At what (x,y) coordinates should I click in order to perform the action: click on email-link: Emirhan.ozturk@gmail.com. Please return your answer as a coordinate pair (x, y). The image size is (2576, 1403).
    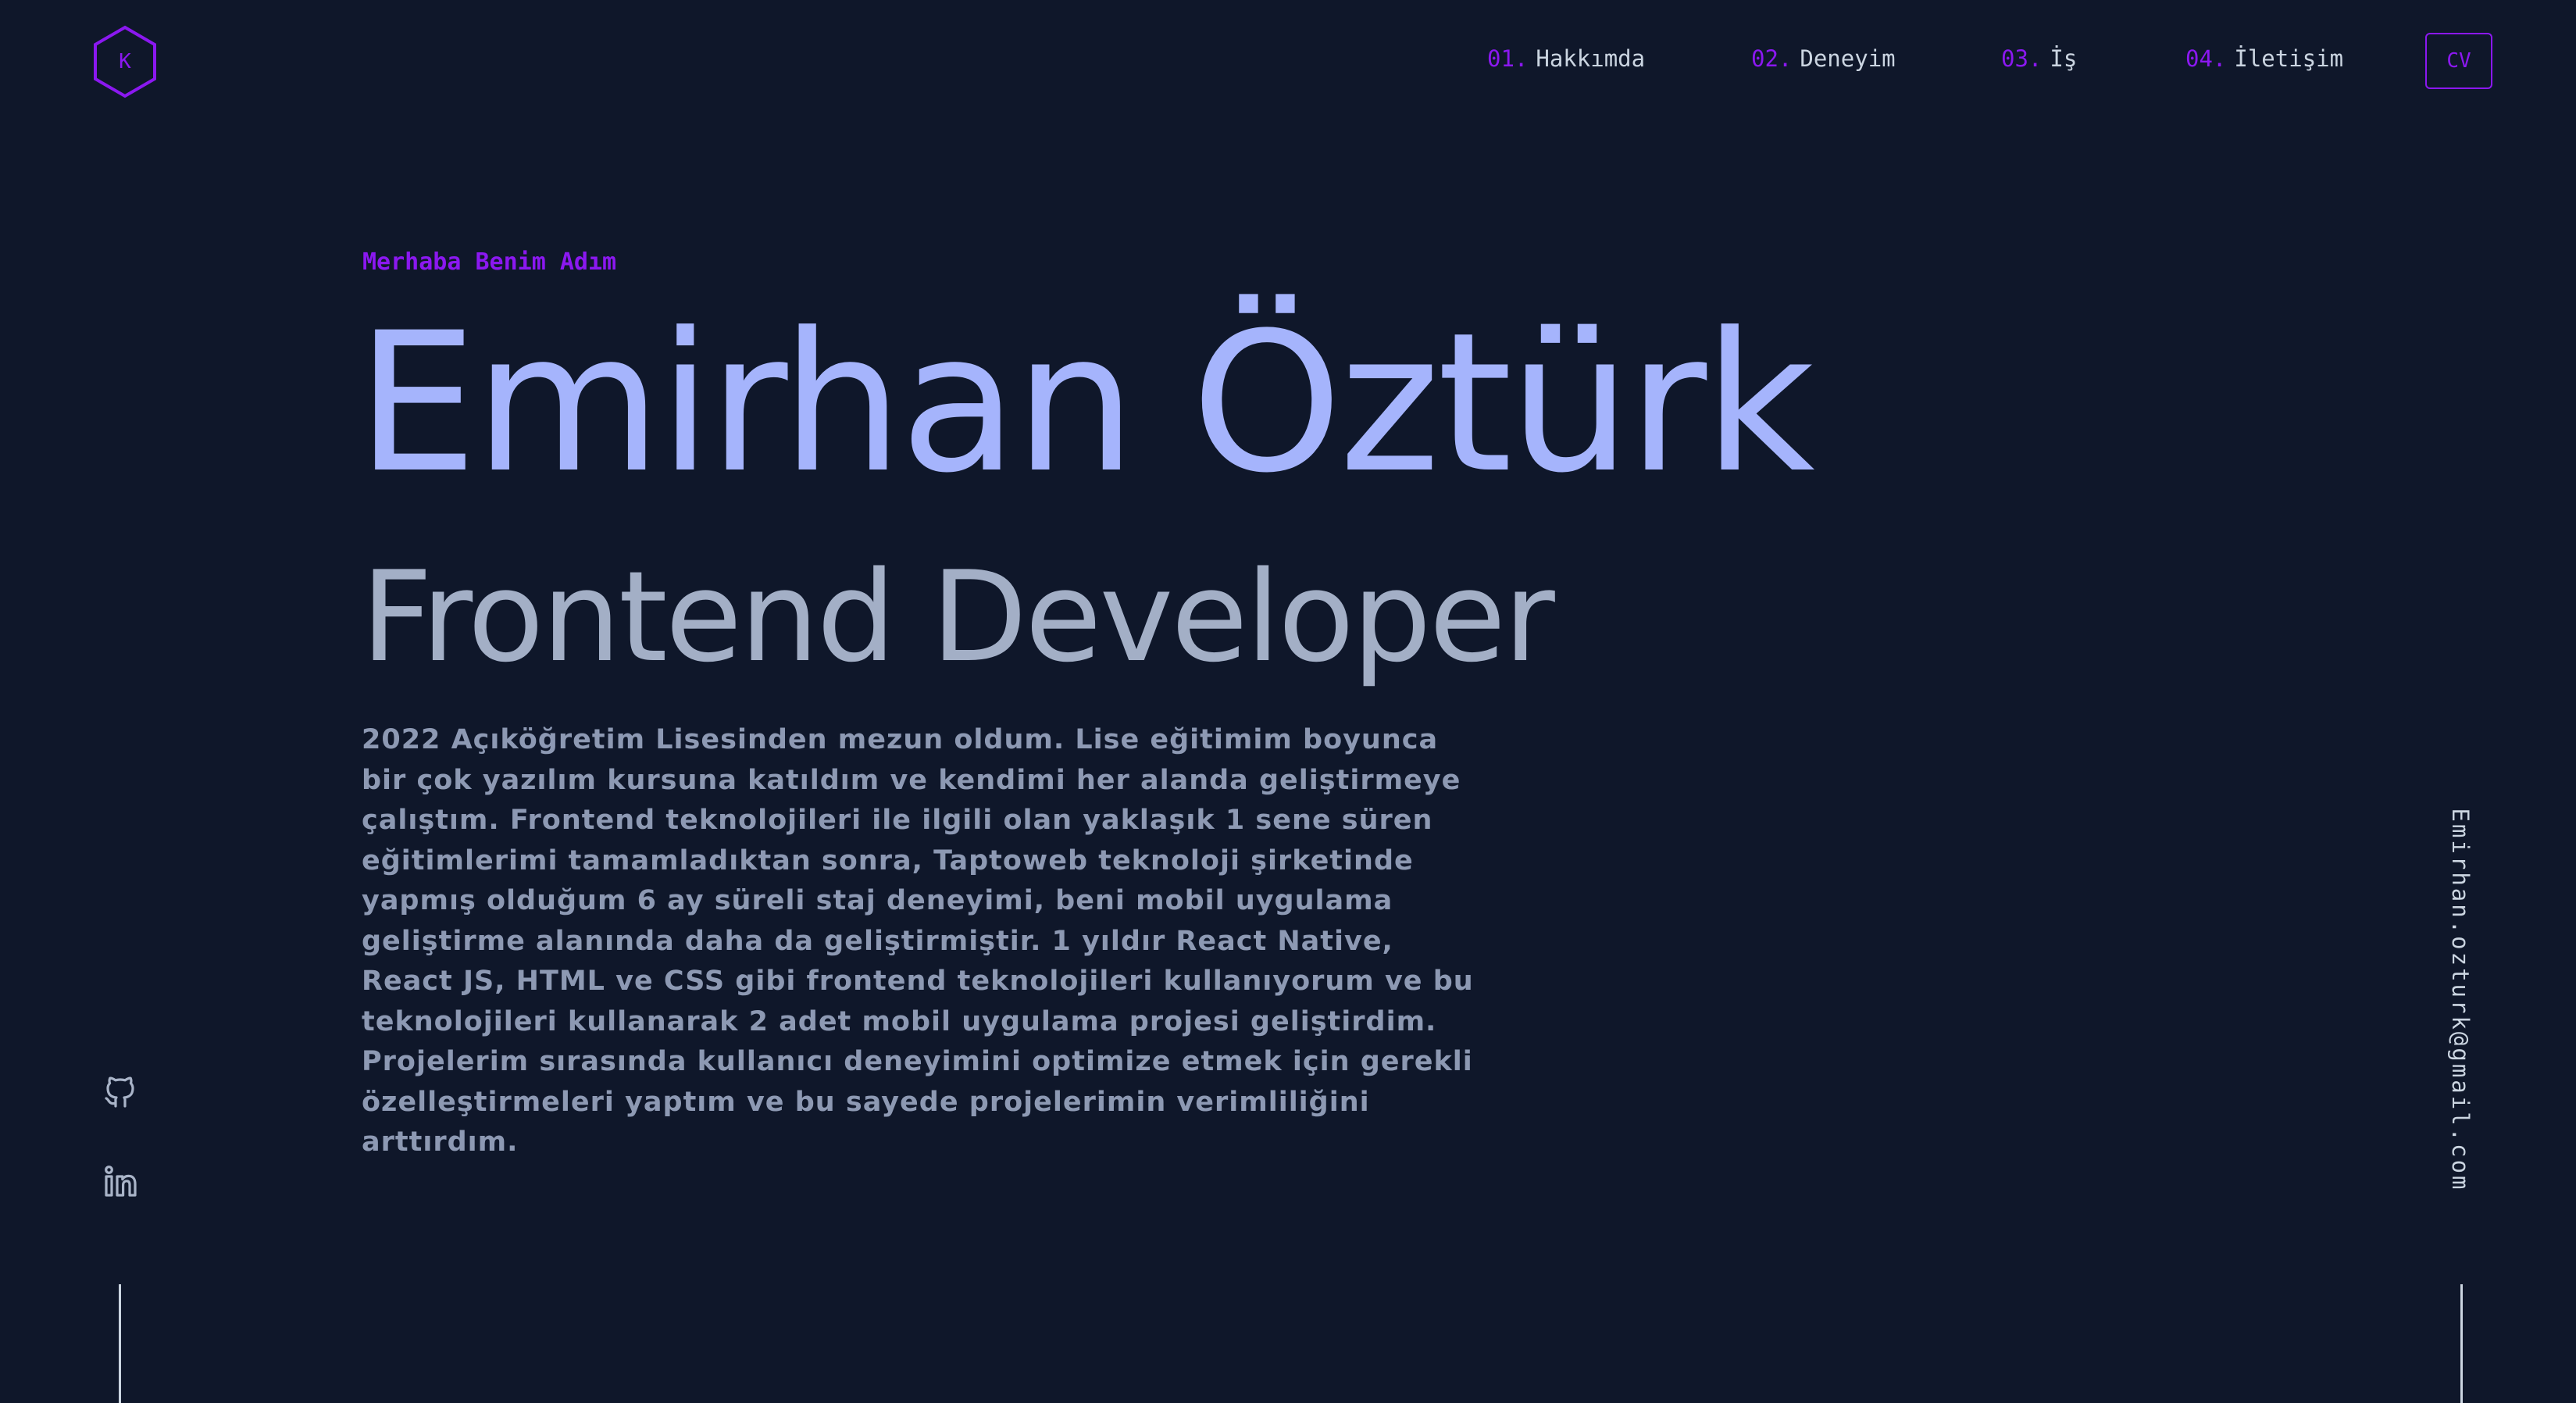
    Looking at the image, I should click on (2460, 1000).